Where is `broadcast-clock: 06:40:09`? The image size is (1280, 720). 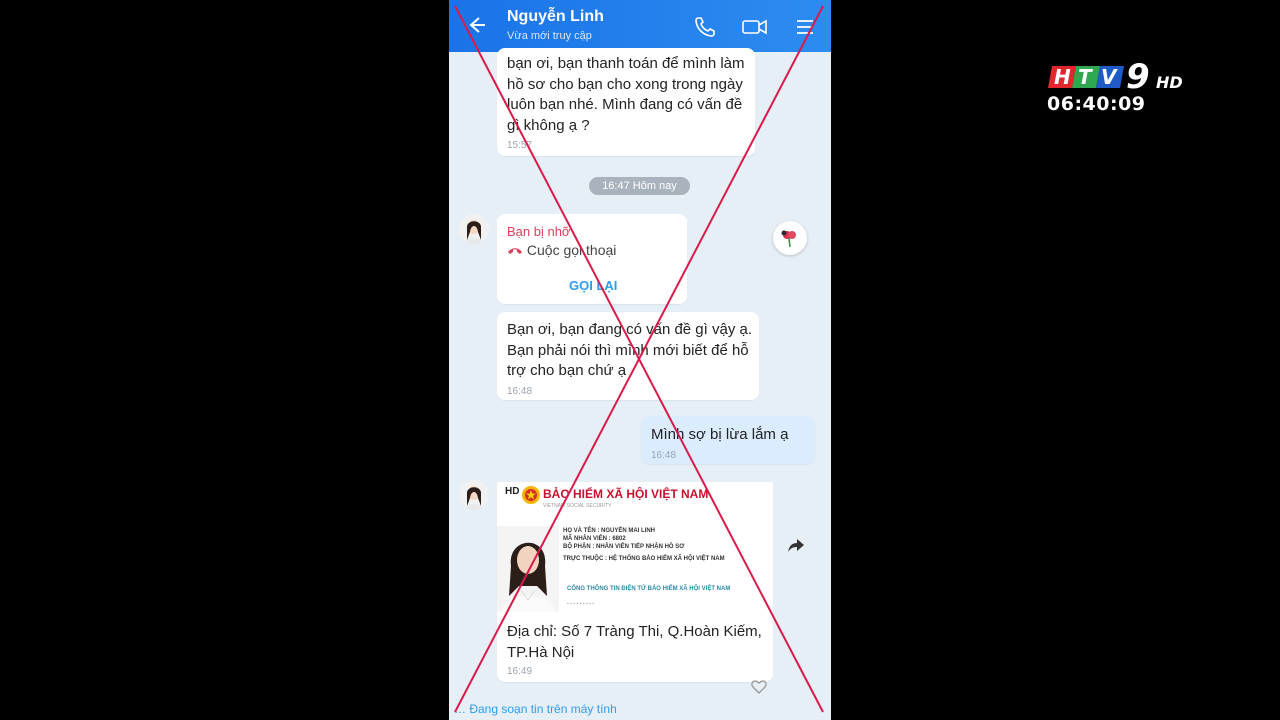
broadcast-clock: 06:40:09 is located at coordinates (1096, 104).